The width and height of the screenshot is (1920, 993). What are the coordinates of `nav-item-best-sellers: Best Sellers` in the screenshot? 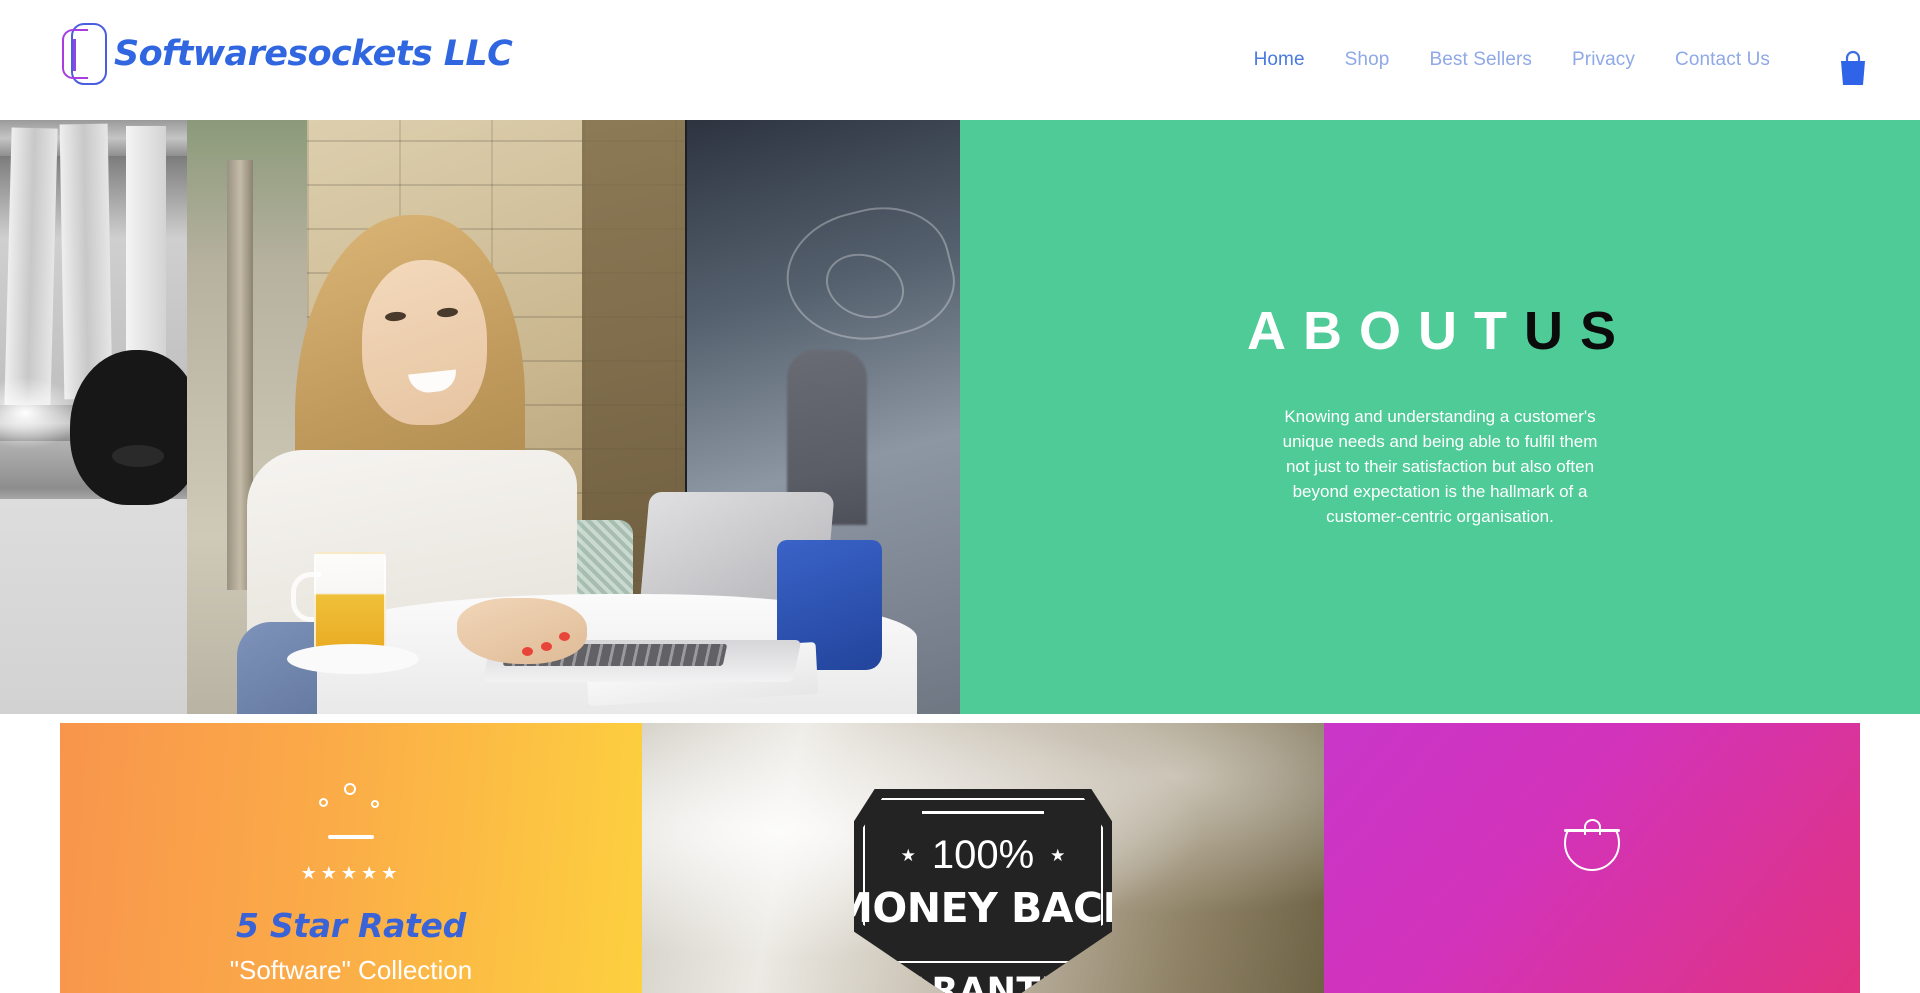 It's located at (1480, 60).